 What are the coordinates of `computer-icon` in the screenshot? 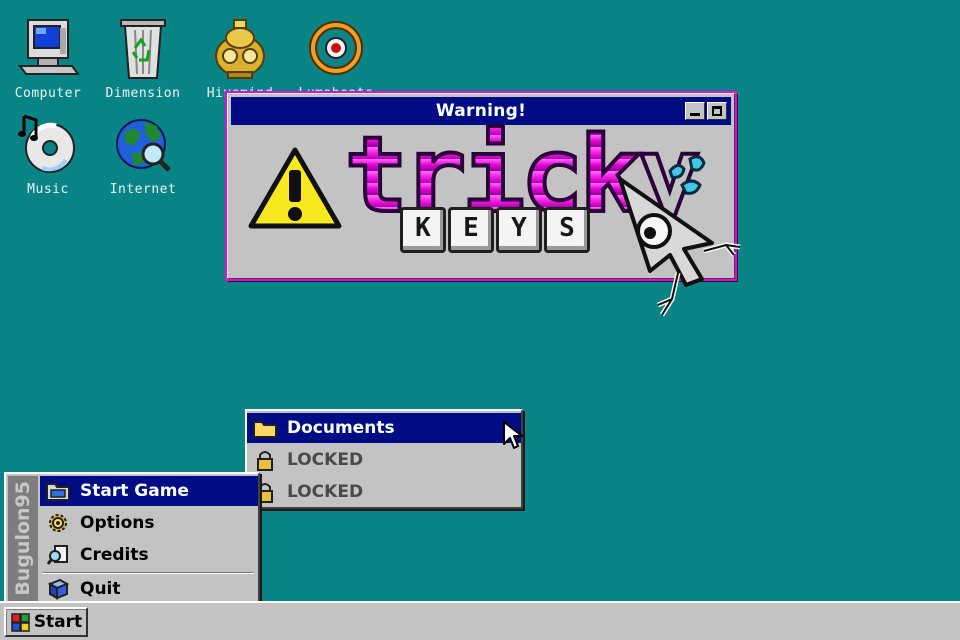 It's located at (49, 47).